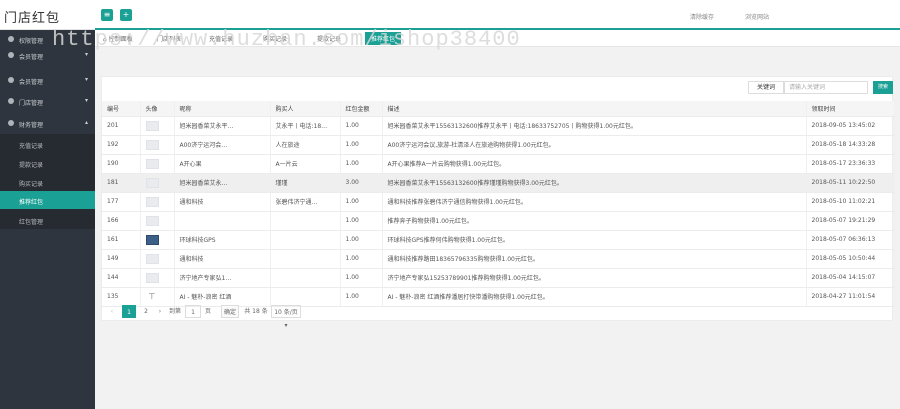 This screenshot has width=900, height=409. What do you see at coordinates (850, 202) in the screenshot?
I see `cell-time: 2018-05-10 11:02:21` at bounding box center [850, 202].